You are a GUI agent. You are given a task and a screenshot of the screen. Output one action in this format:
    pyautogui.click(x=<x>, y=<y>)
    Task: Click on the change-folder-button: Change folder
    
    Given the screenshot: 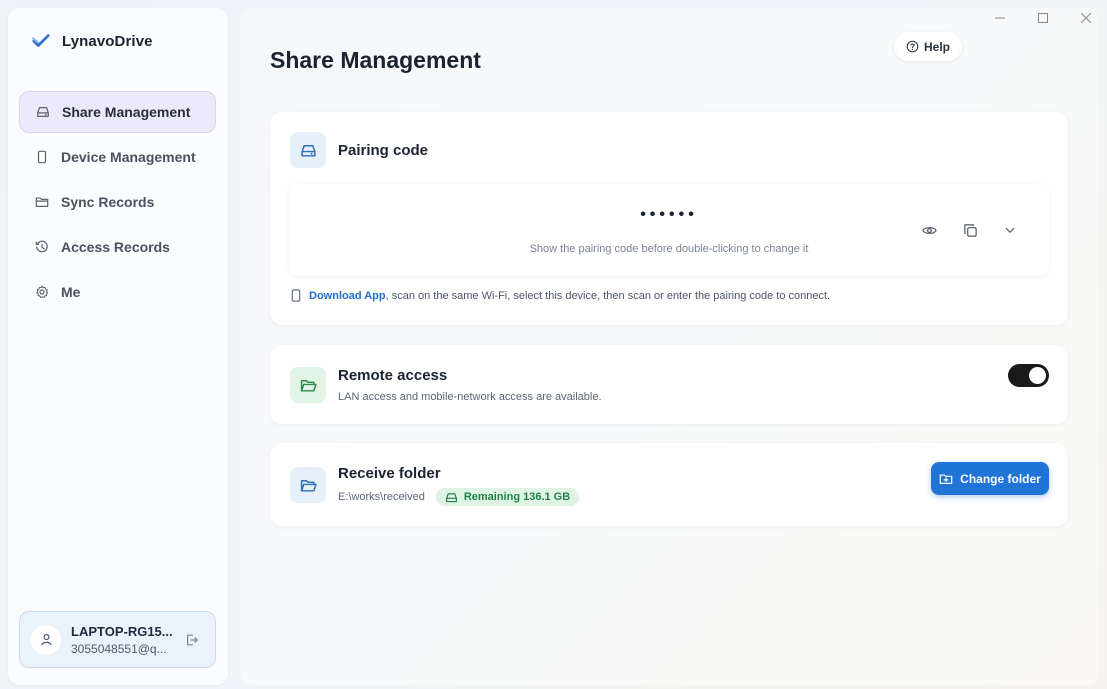 What is the action you would take?
    pyautogui.click(x=990, y=478)
    